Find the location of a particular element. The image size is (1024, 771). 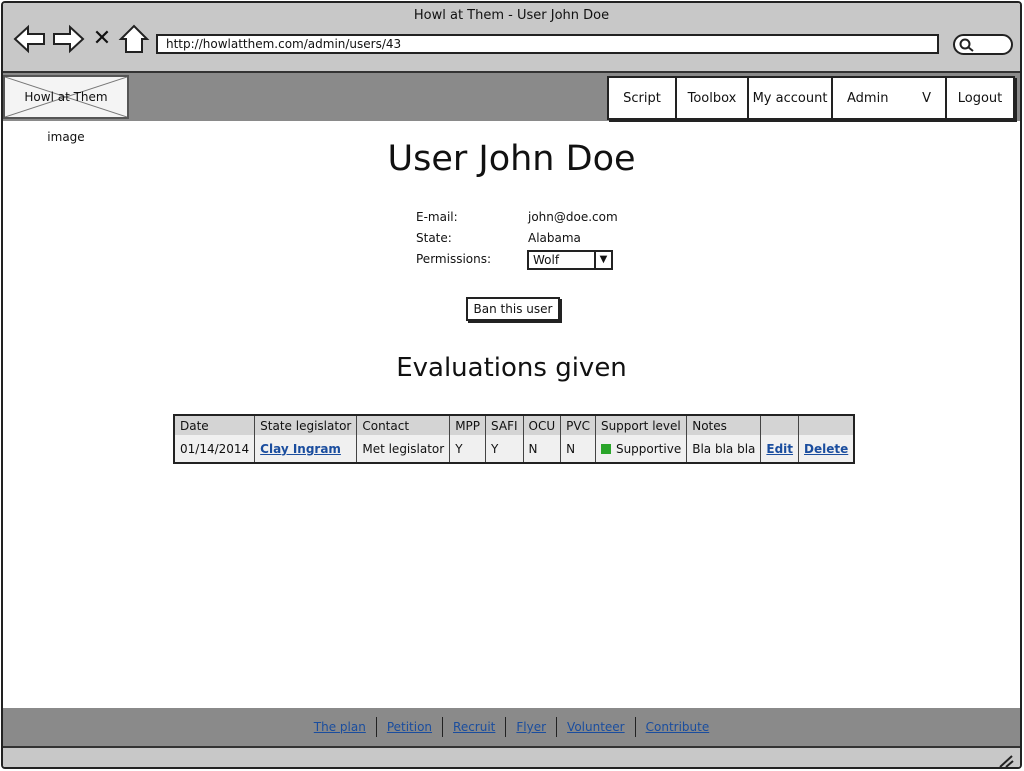

state-value: Alabama is located at coordinates (554, 238).